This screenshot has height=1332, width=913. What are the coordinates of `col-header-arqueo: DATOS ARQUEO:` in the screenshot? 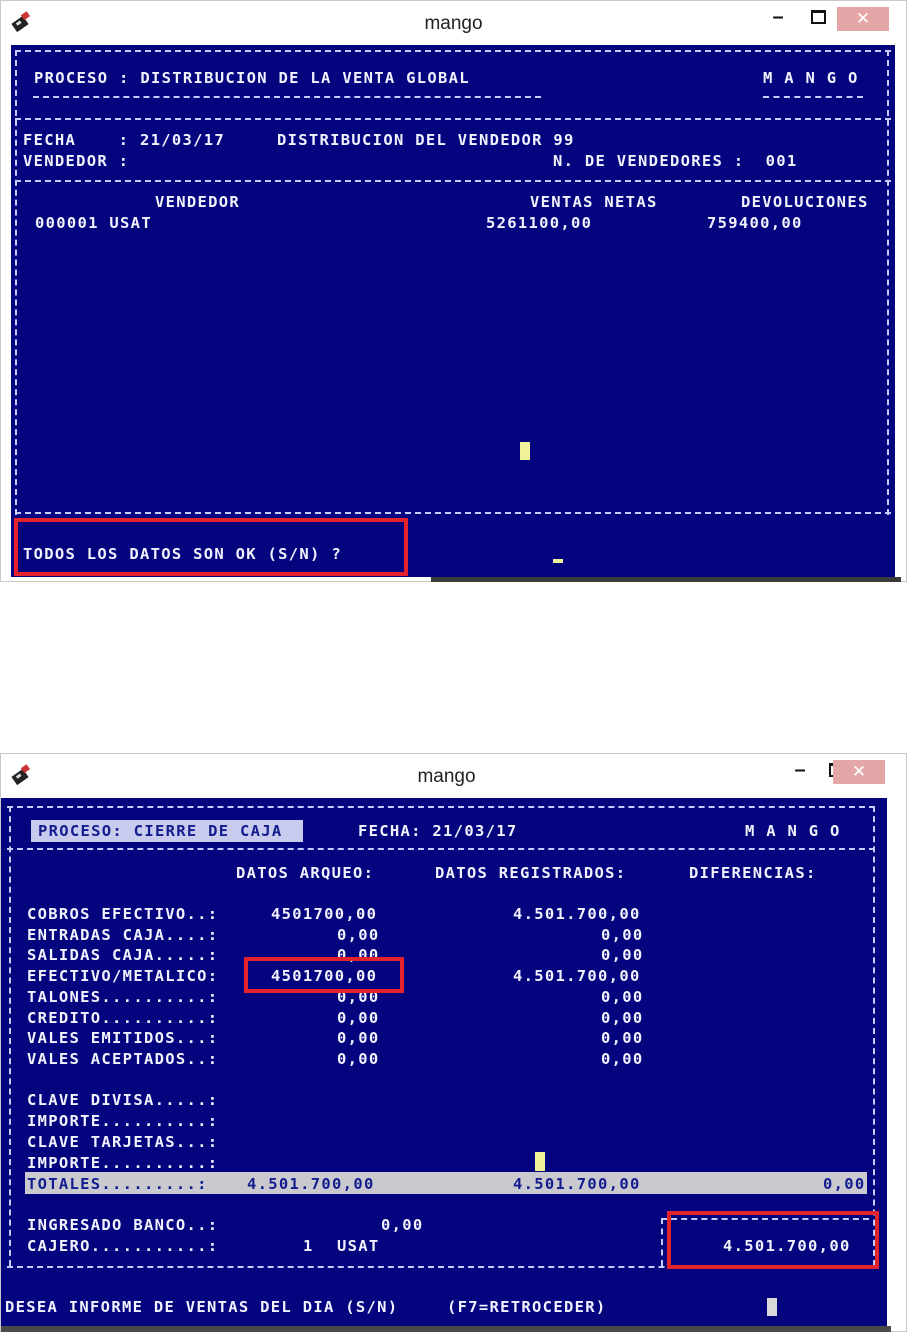 It's located at (305, 873).